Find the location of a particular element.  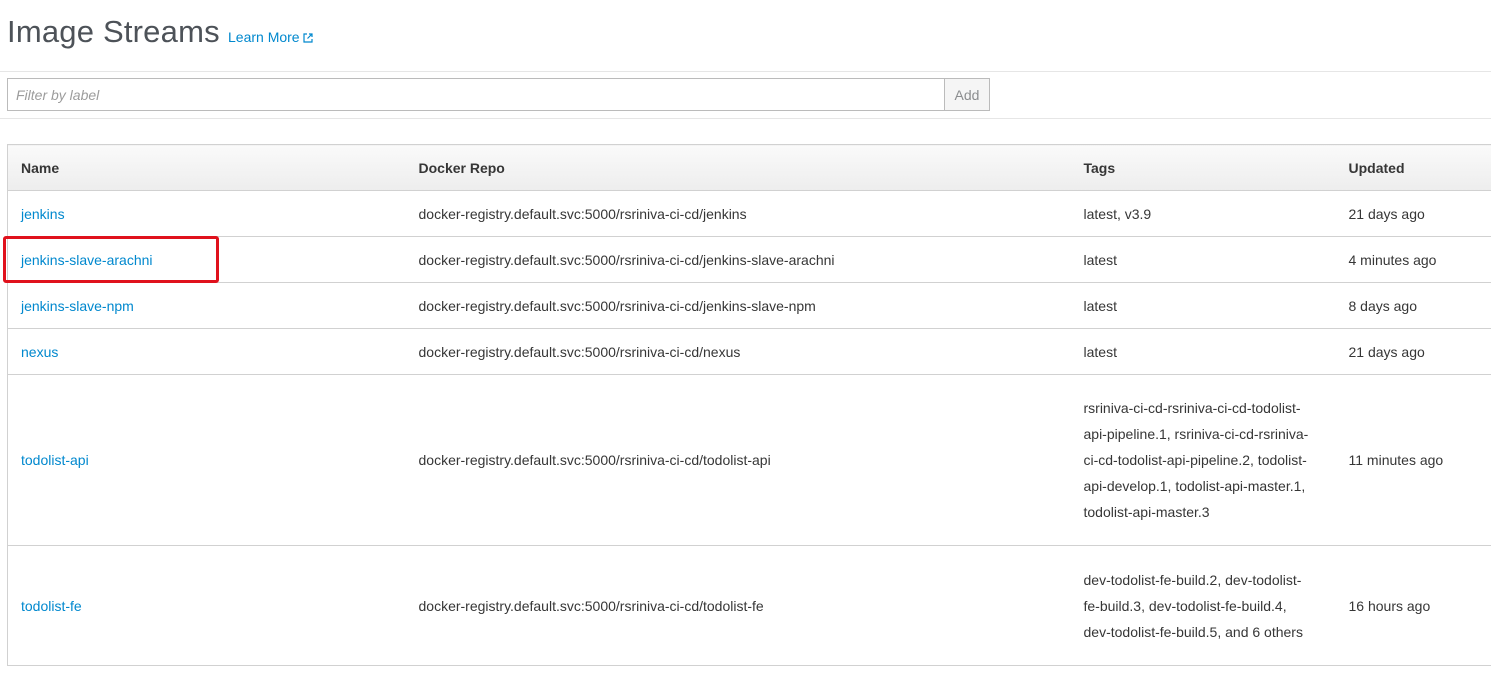

tags-cell: latest, v3.9 is located at coordinates (1203, 213).